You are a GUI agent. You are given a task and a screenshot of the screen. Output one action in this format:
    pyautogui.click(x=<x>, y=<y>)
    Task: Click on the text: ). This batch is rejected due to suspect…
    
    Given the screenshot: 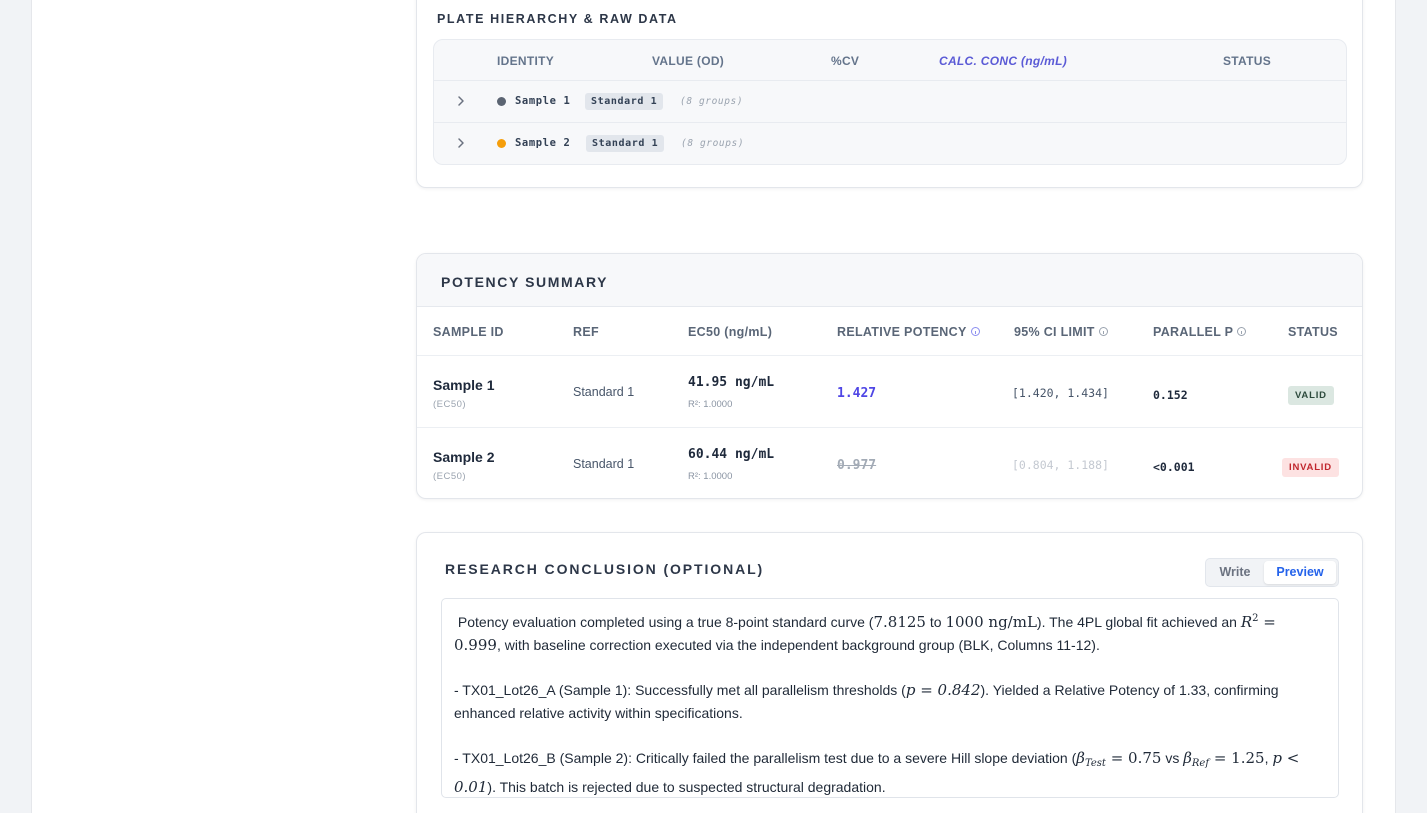 What is the action you would take?
    pyautogui.click(x=686, y=786)
    